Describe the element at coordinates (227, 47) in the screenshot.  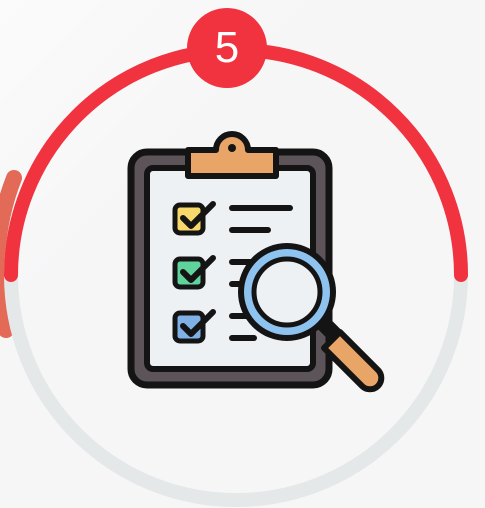
I see `step-number: 5` at that location.